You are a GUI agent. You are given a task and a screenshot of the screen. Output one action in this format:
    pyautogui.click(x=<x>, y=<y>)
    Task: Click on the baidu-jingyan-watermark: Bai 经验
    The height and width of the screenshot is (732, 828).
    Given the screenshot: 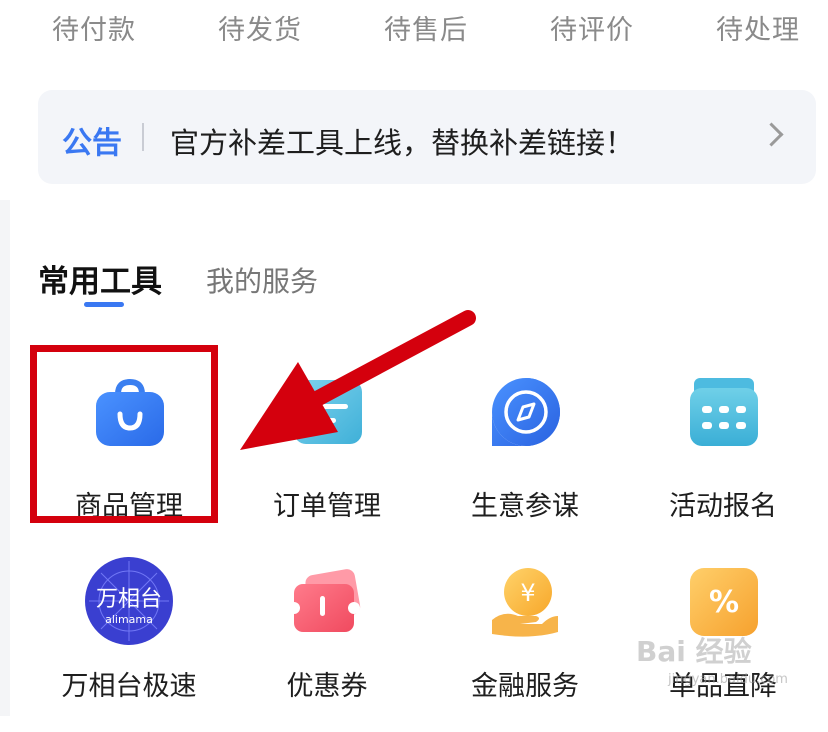 What is the action you would take?
    pyautogui.click(x=694, y=651)
    